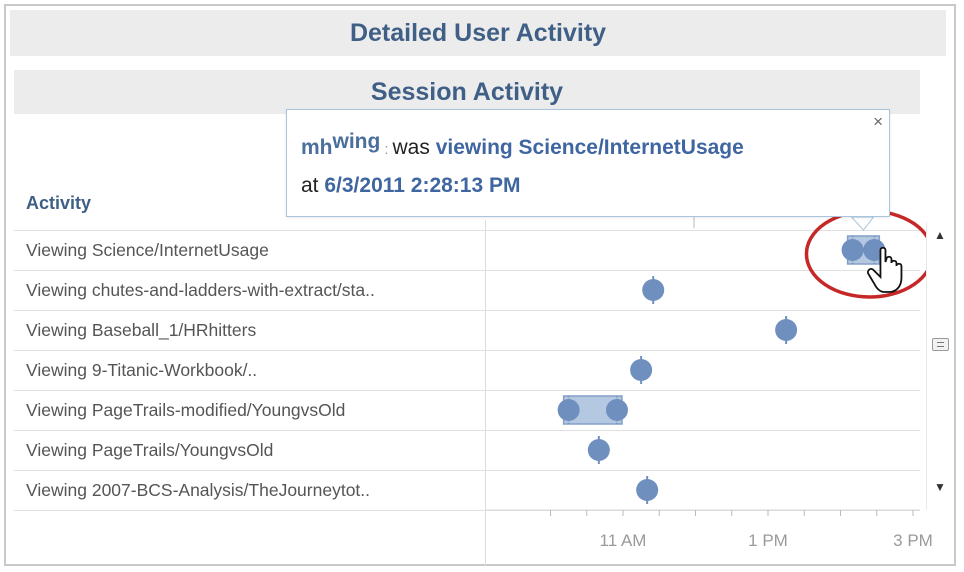 The width and height of the screenshot is (964, 572). Describe the element at coordinates (422, 185) in the screenshot. I see `tooltip-timestamp: 6/3/2011 2:28:13 PM` at that location.